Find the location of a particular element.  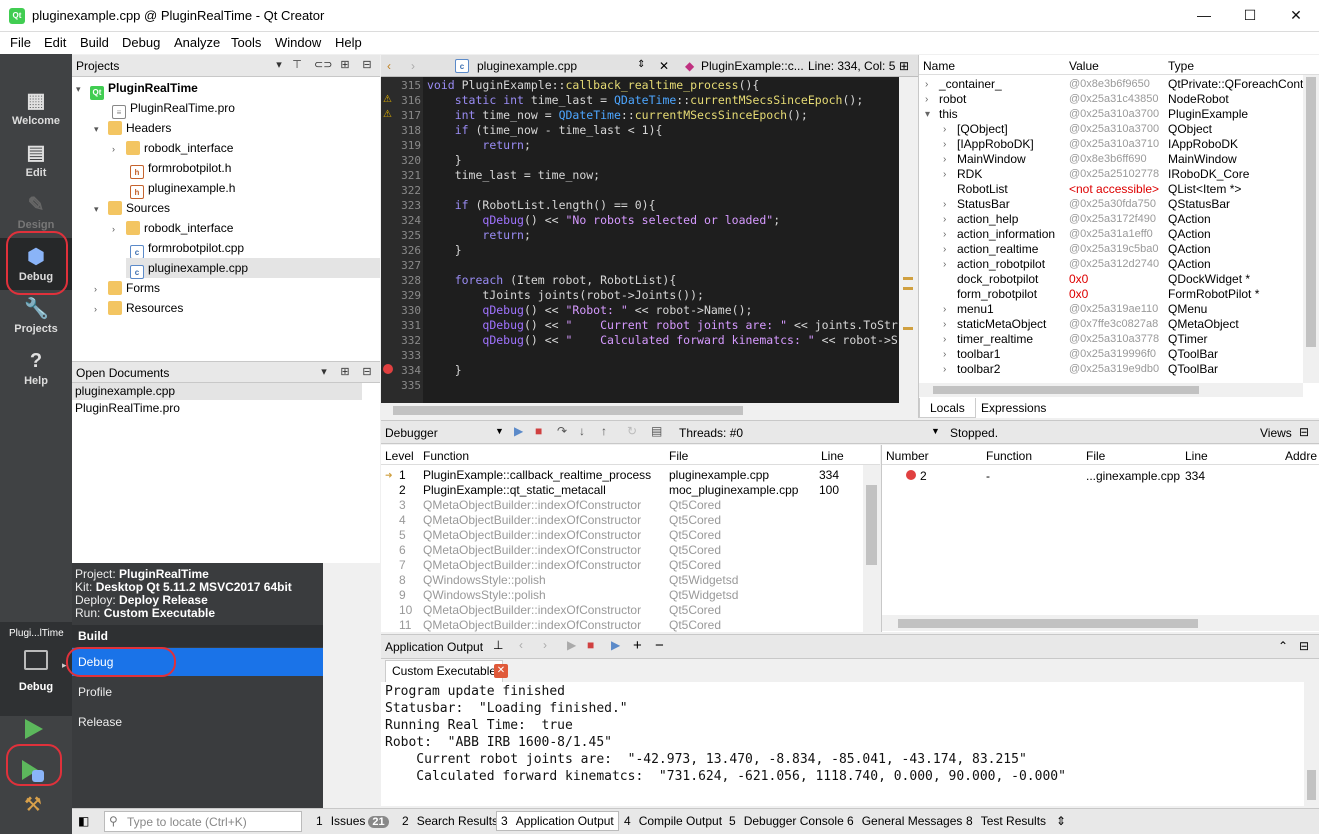

column-line: Line is located at coordinates (832, 456).